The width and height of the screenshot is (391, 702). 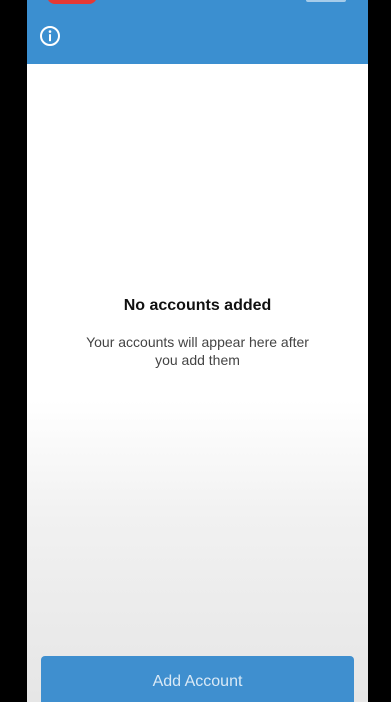 I want to click on info-glyph, so click(x=50, y=36).